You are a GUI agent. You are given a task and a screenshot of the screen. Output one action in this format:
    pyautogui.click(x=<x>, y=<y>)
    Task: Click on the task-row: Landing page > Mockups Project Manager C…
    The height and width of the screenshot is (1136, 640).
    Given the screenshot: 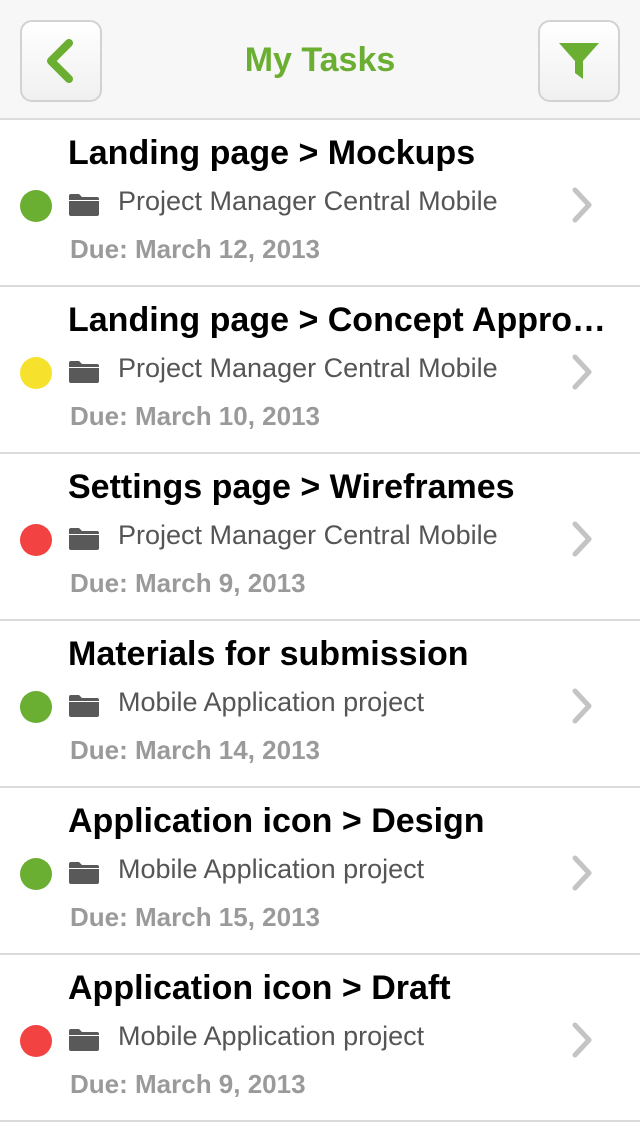 What is the action you would take?
    pyautogui.click(x=320, y=203)
    